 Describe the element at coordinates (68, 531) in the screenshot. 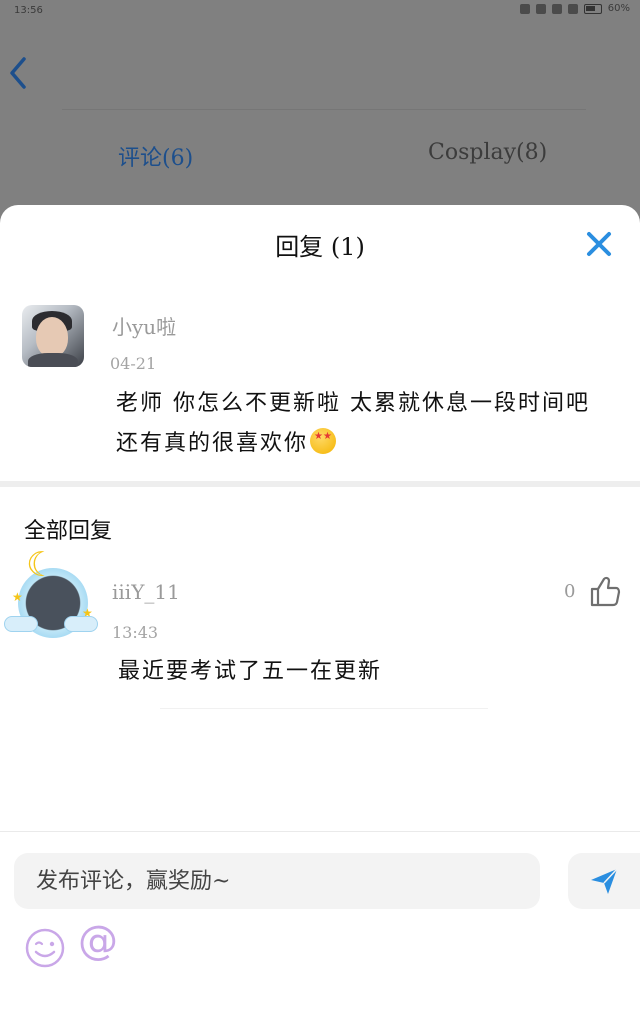

I see `all-replies-heading: 全部回复` at that location.